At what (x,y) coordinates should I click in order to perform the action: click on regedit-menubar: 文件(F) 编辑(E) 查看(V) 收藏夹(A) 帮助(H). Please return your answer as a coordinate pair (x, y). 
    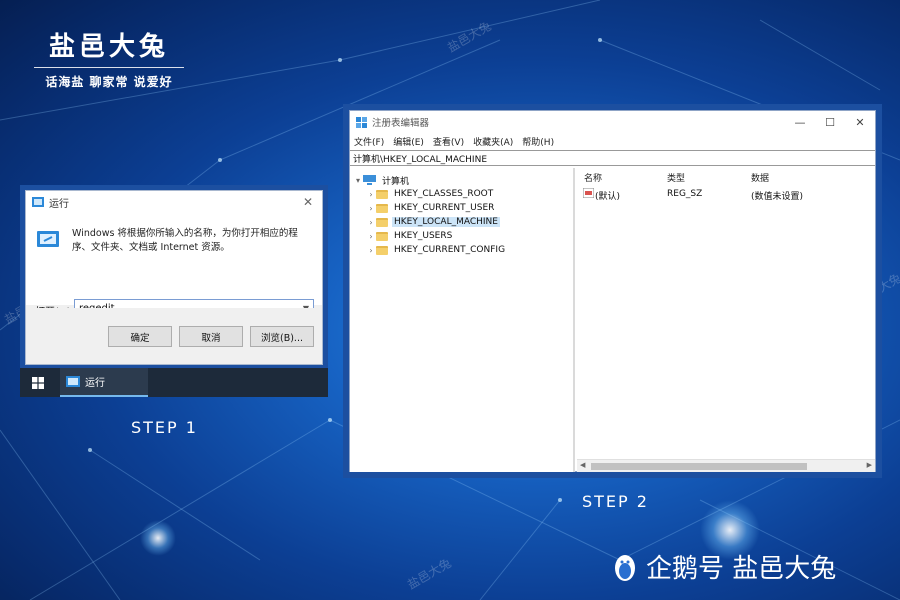
    Looking at the image, I should click on (612, 141).